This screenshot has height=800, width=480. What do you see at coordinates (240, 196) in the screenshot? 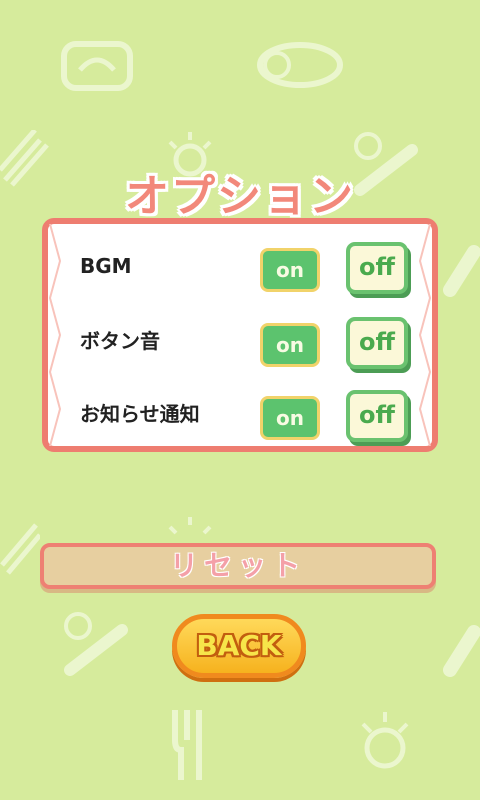
I see `page-title: オプション` at bounding box center [240, 196].